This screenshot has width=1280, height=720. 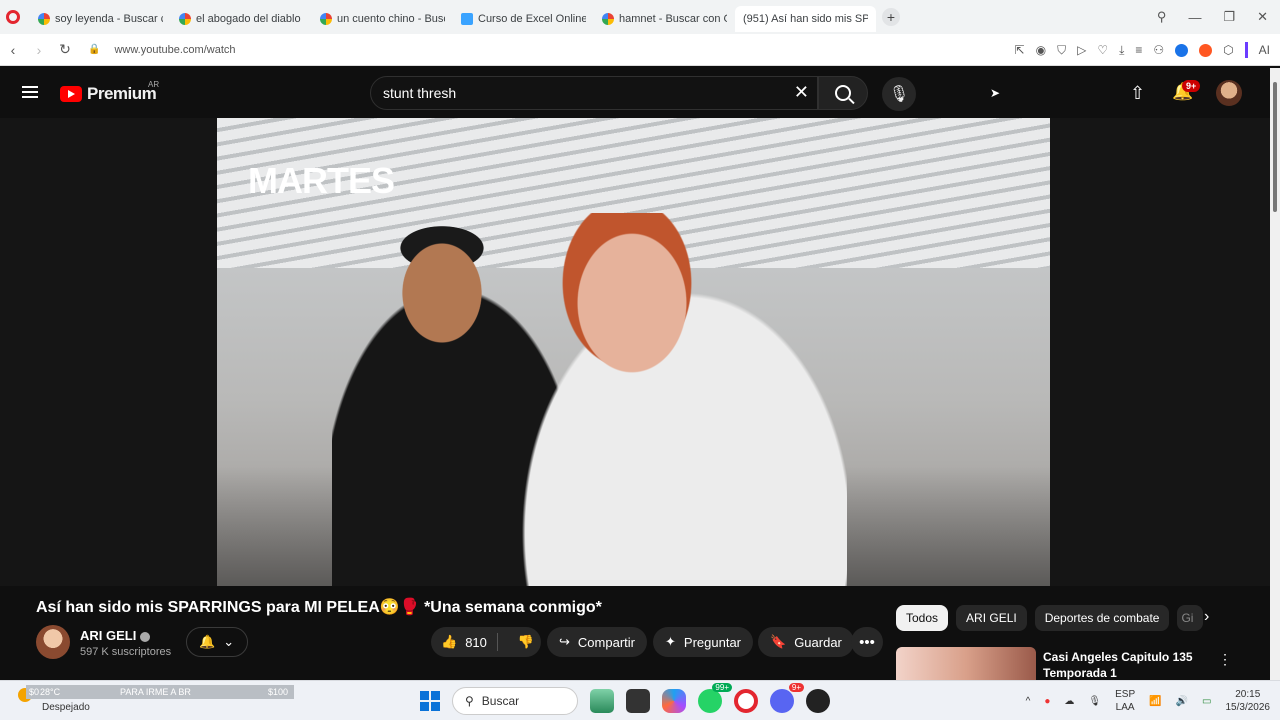 What do you see at coordinates (1061, 50) in the screenshot?
I see `shield-icon: ⛉` at bounding box center [1061, 50].